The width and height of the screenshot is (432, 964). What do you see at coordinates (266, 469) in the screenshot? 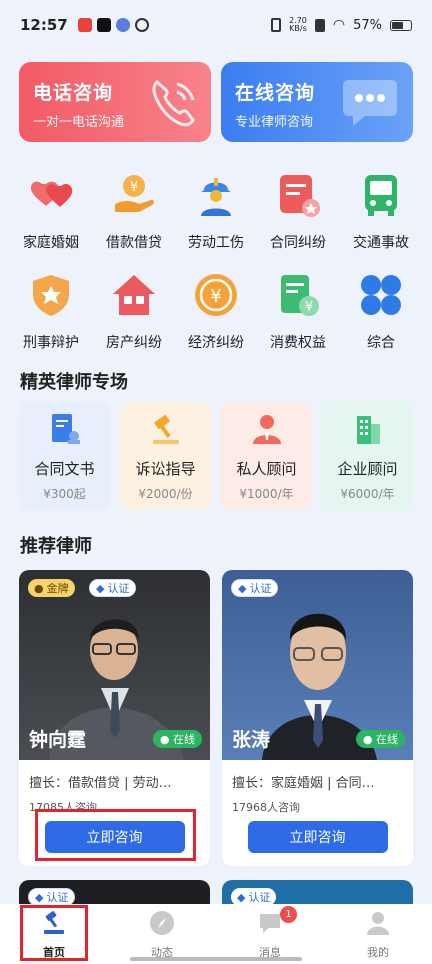
I see `elite-name: 私人顾问` at bounding box center [266, 469].